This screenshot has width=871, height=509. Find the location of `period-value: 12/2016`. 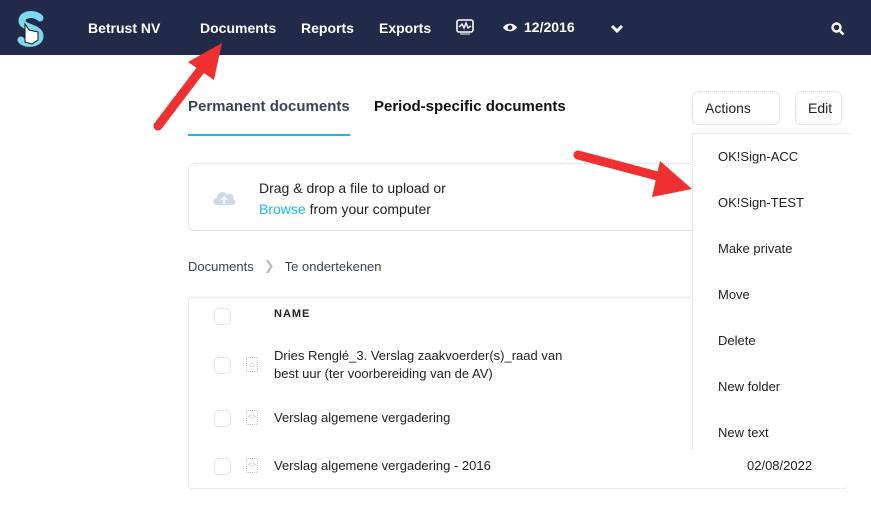

period-value: 12/2016 is located at coordinates (549, 27).